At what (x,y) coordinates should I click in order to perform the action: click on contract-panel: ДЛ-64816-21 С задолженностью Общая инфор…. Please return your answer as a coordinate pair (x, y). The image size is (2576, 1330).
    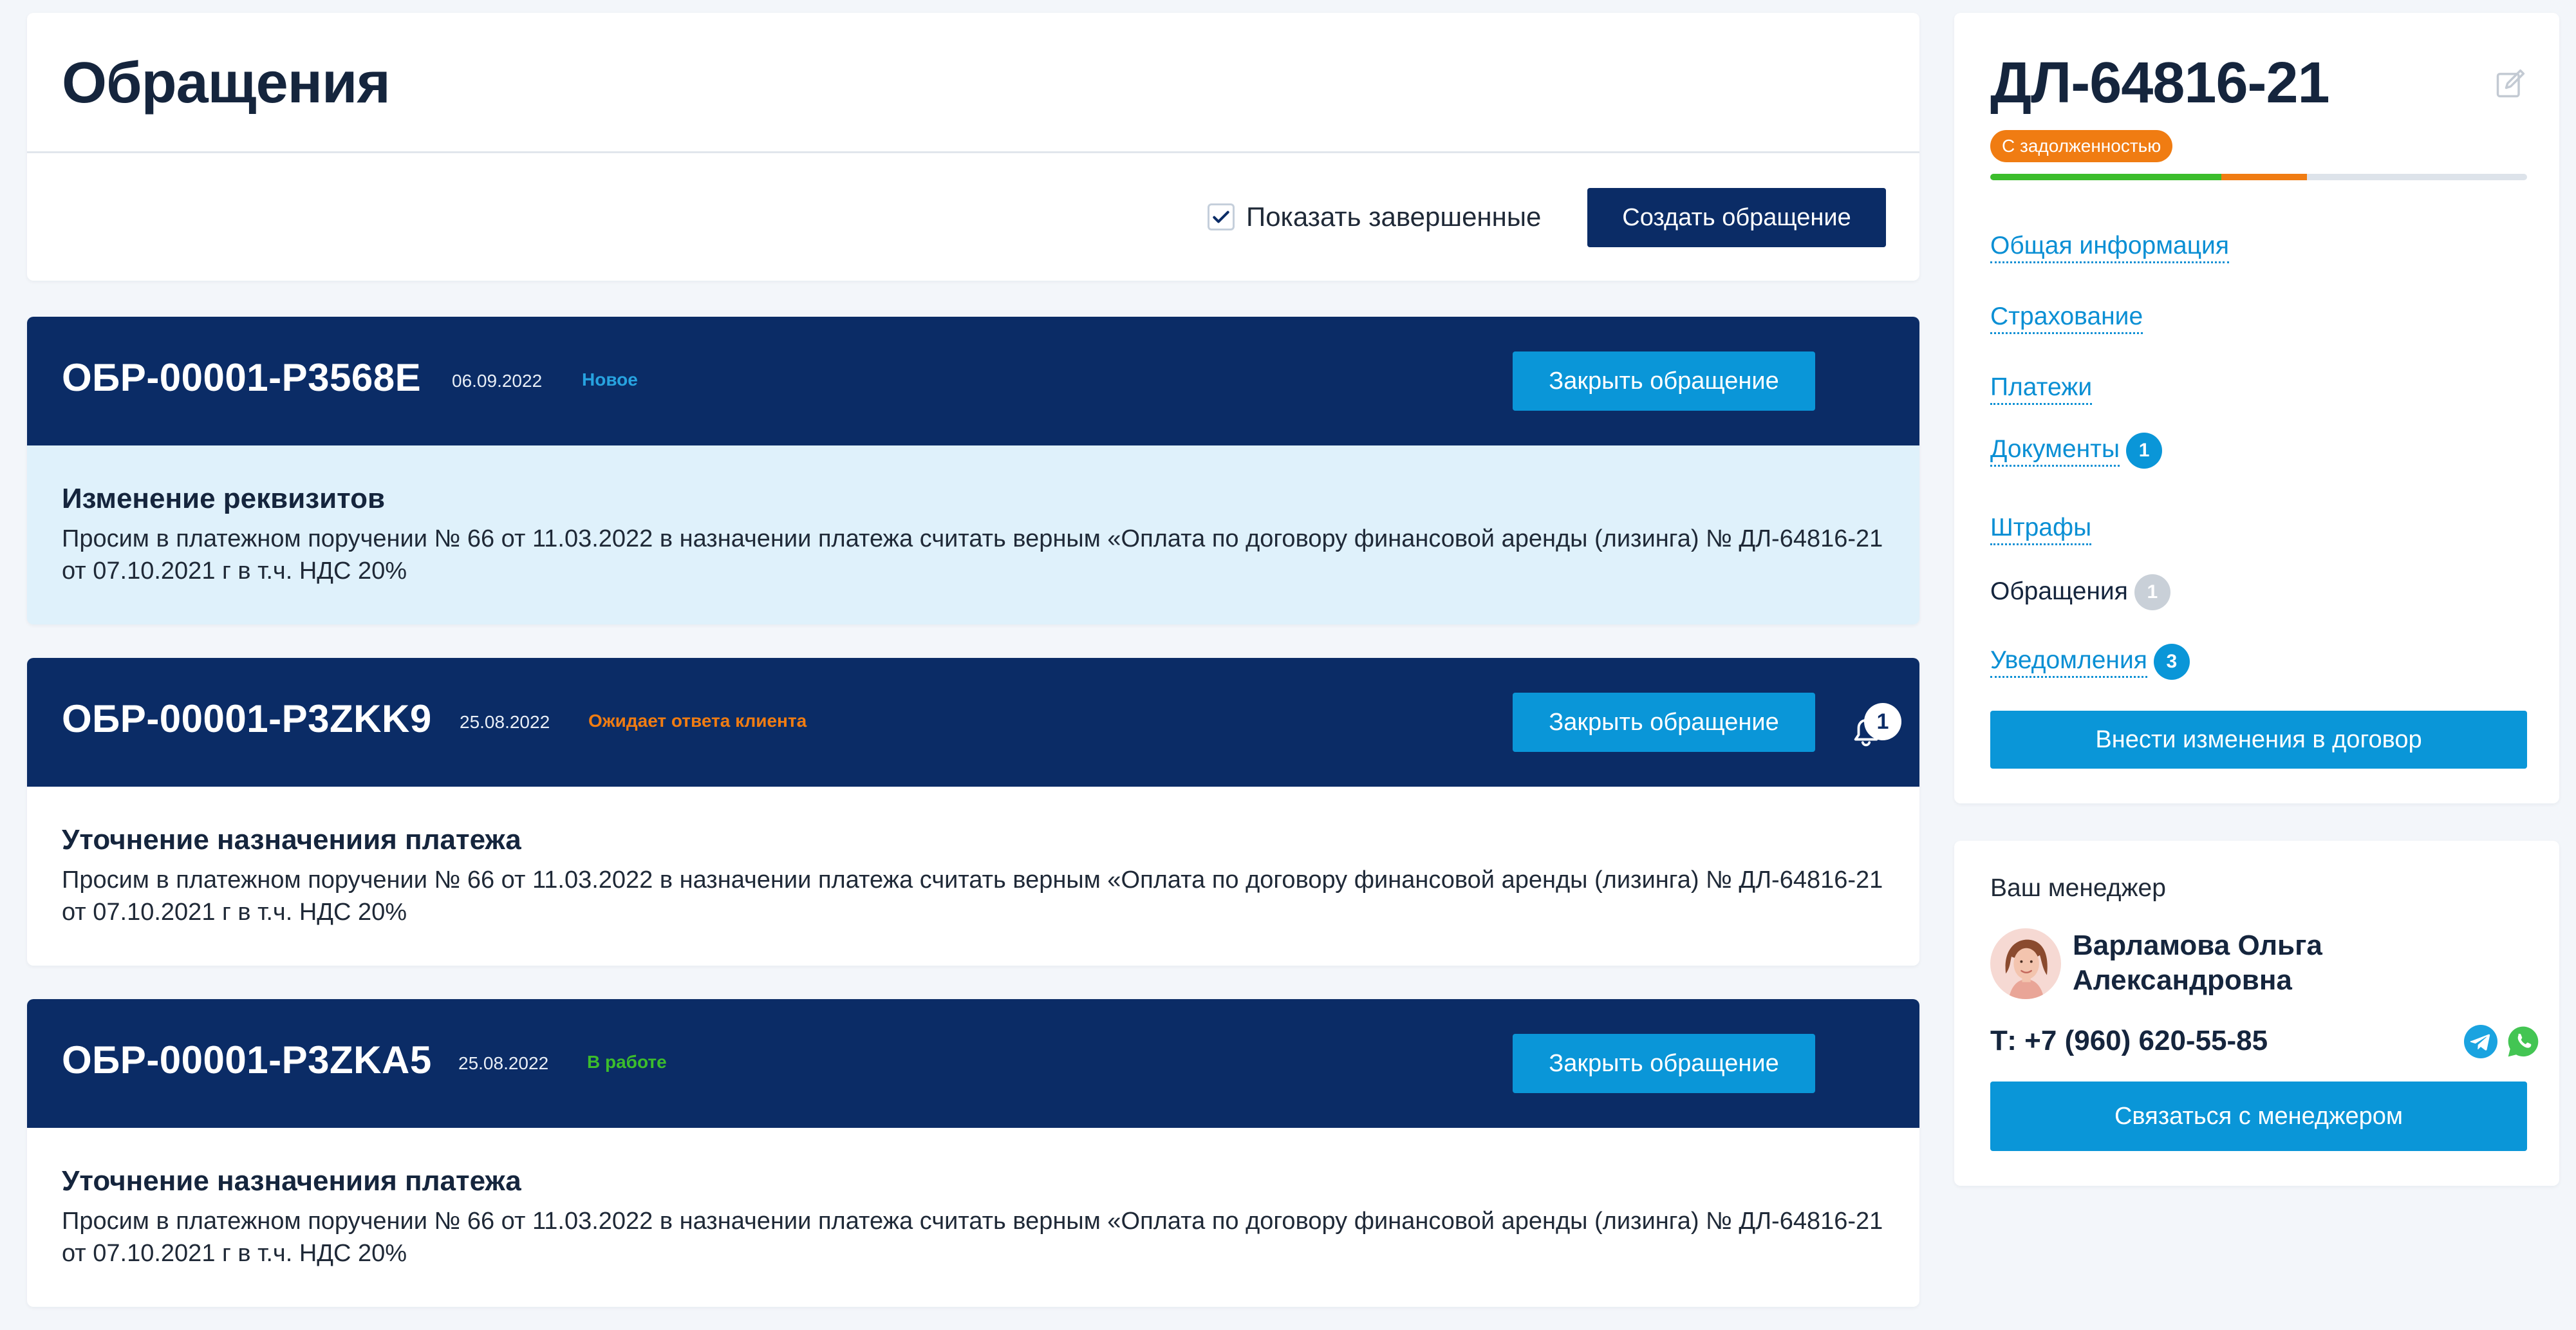
    Looking at the image, I should click on (2256, 408).